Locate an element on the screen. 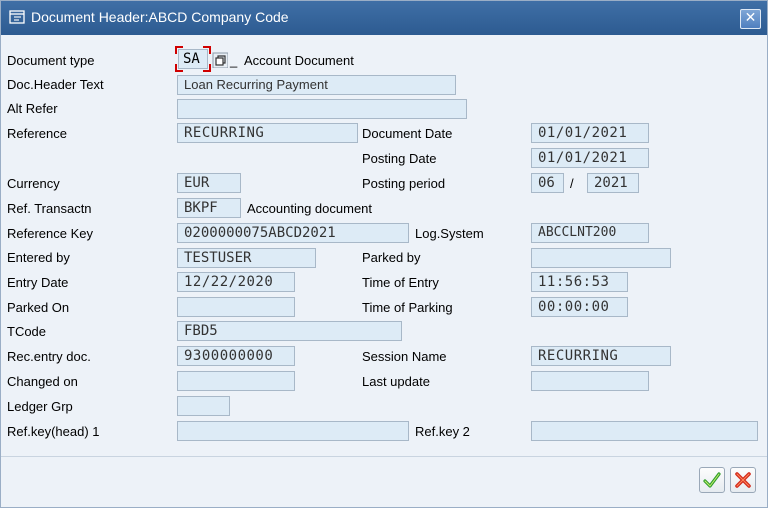 The width and height of the screenshot is (768, 508). close-button: ✕ is located at coordinates (750, 19).